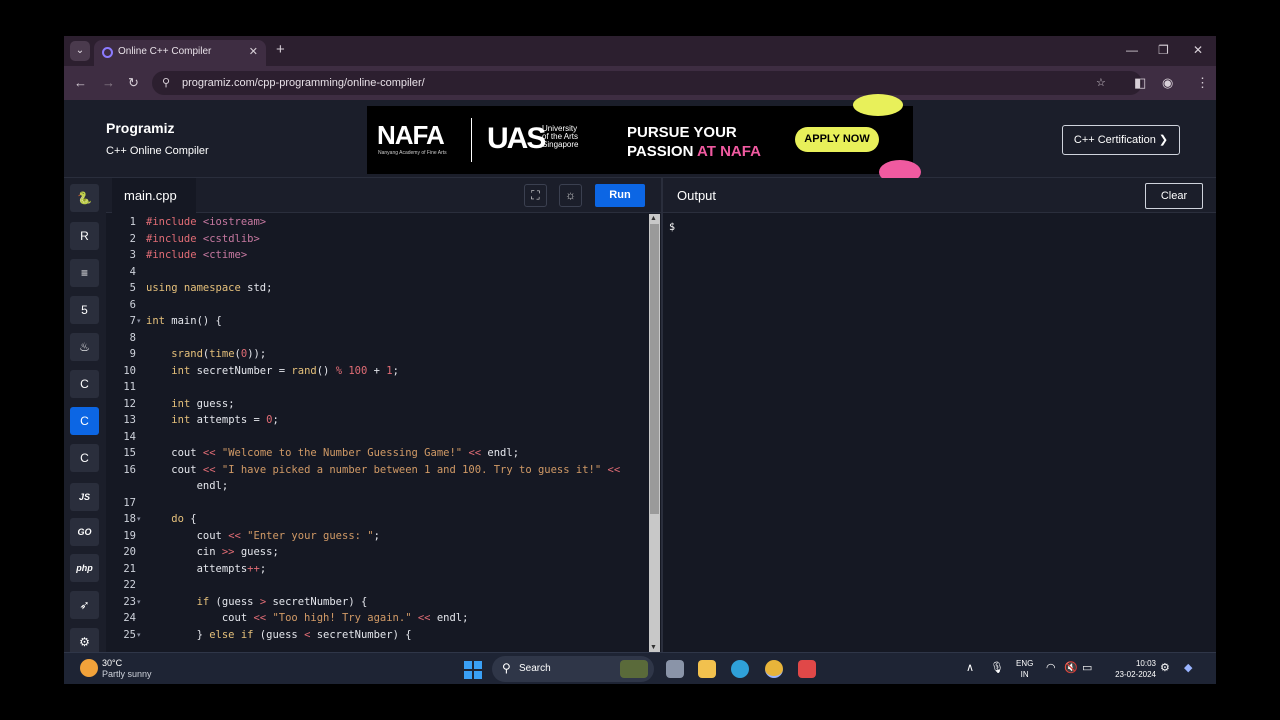 This screenshot has height=720, width=1280. What do you see at coordinates (84, 568) in the screenshot?
I see `language-php-icon: php` at bounding box center [84, 568].